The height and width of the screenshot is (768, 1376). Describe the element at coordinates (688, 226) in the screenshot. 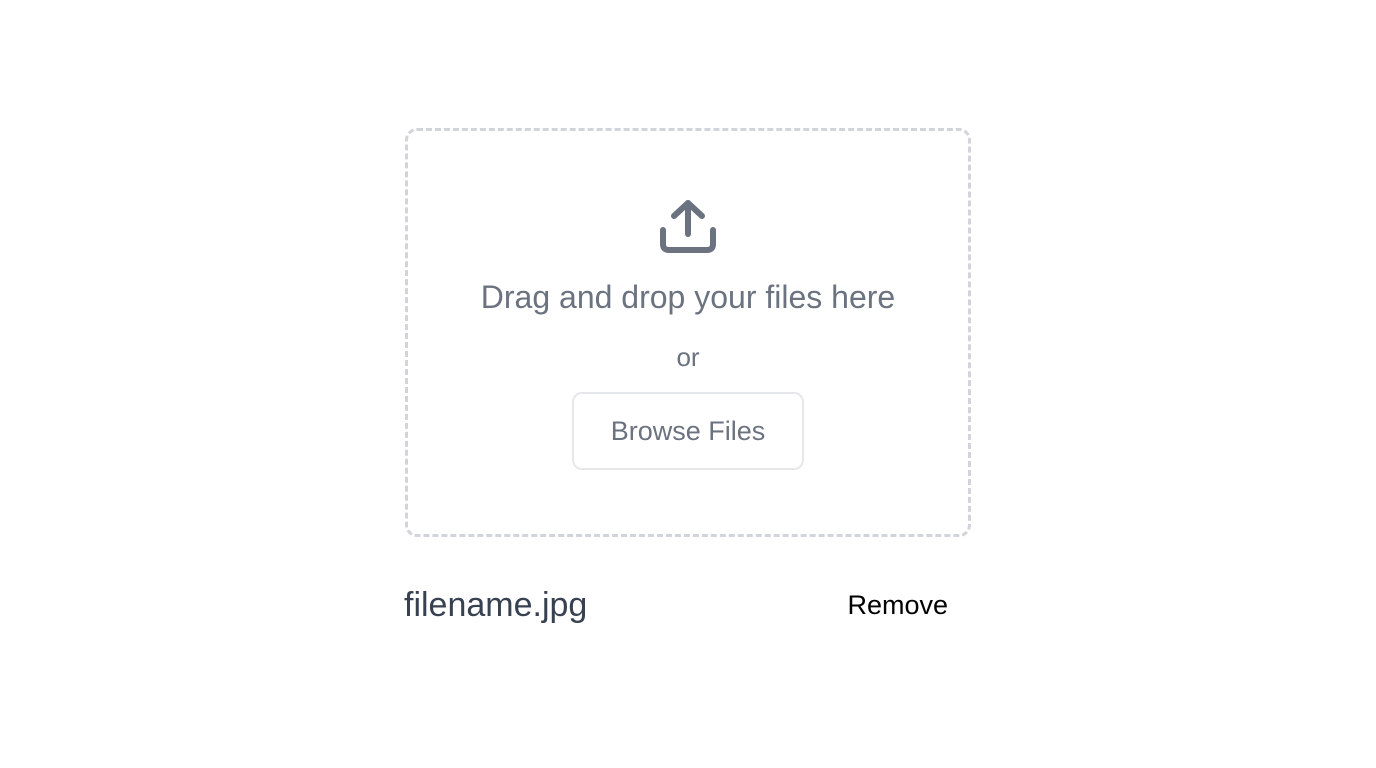

I see `upload-icon` at that location.